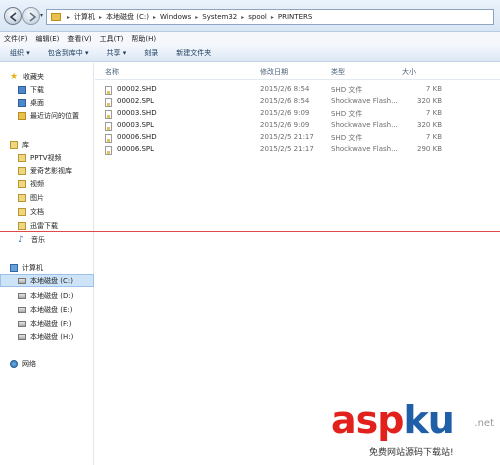  I want to click on watermark: aspku .net 免费网站源码下载站!, so click(406, 430).